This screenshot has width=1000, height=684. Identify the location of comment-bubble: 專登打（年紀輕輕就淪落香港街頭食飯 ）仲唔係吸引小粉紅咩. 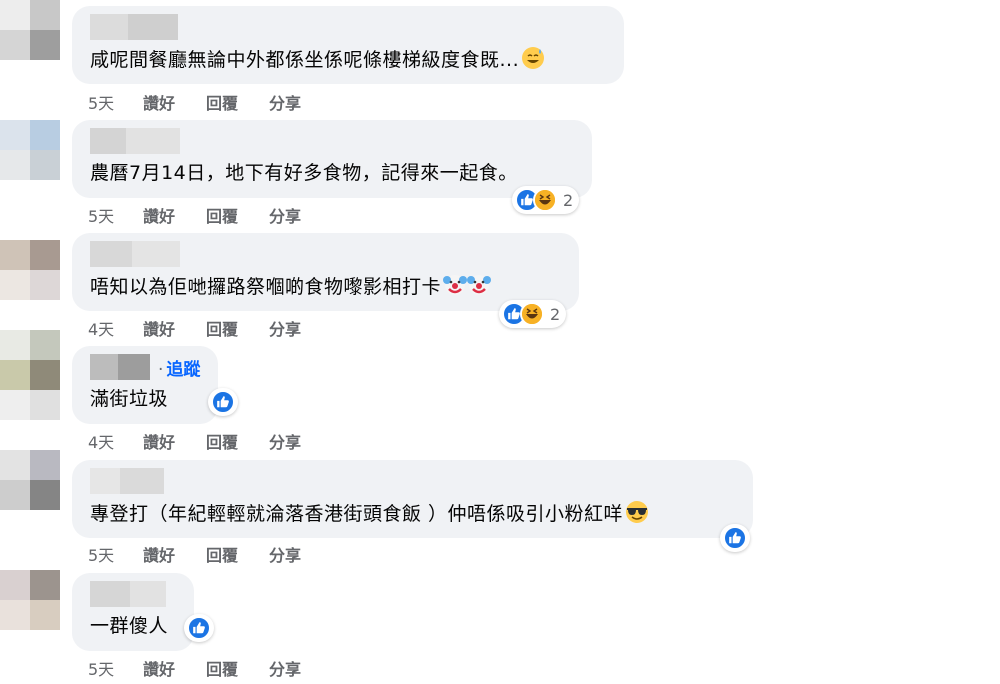
(412, 499).